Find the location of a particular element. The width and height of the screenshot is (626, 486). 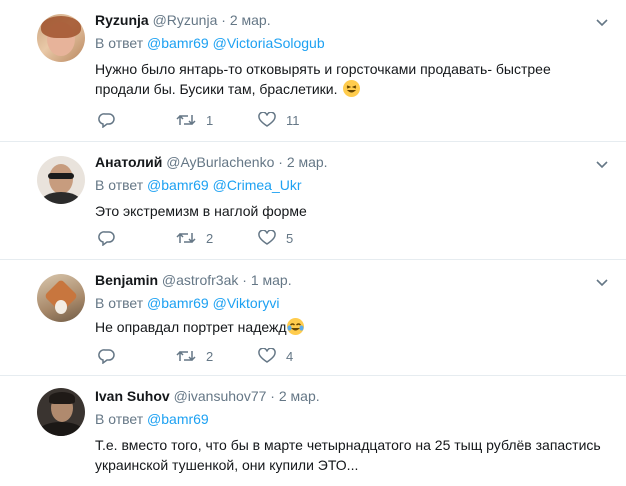

reply-context: В ответ @bamr69 @Viktoryvi is located at coordinates (350, 303).